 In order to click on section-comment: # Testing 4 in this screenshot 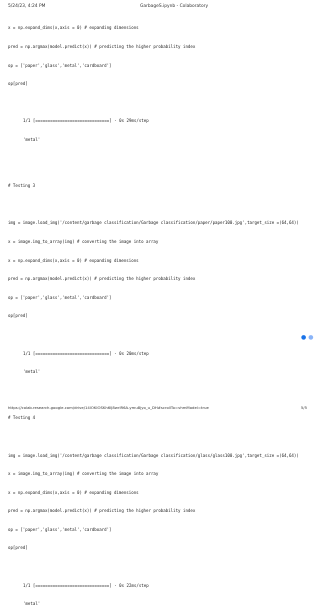, I will do `click(22, 418)`.